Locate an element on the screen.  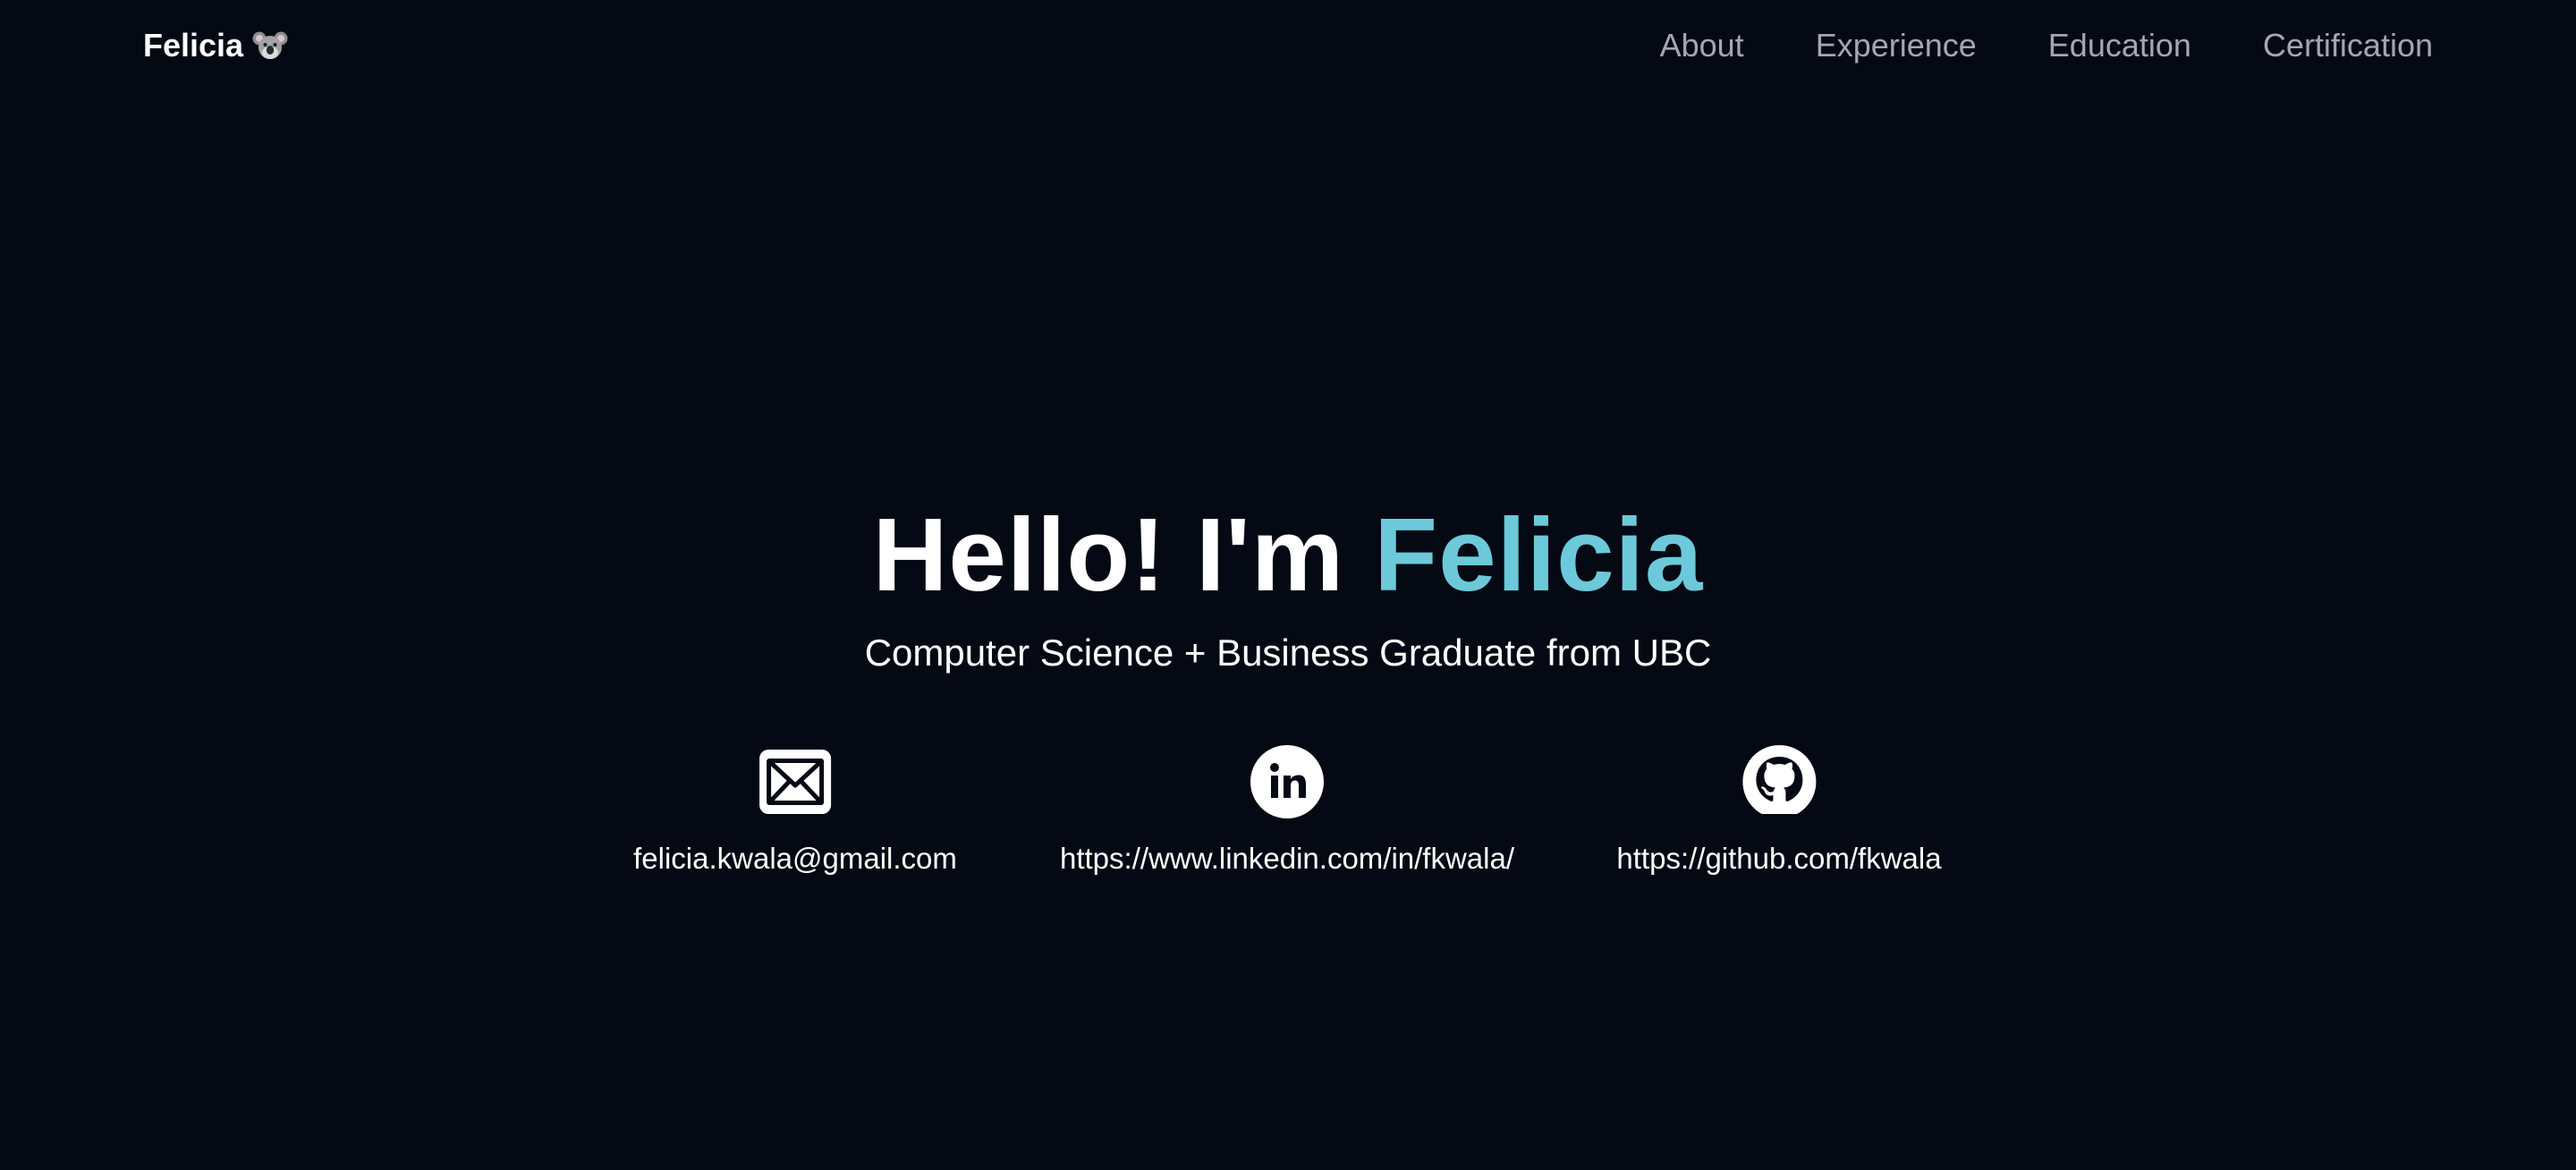
koala-icon is located at coordinates (270, 46).